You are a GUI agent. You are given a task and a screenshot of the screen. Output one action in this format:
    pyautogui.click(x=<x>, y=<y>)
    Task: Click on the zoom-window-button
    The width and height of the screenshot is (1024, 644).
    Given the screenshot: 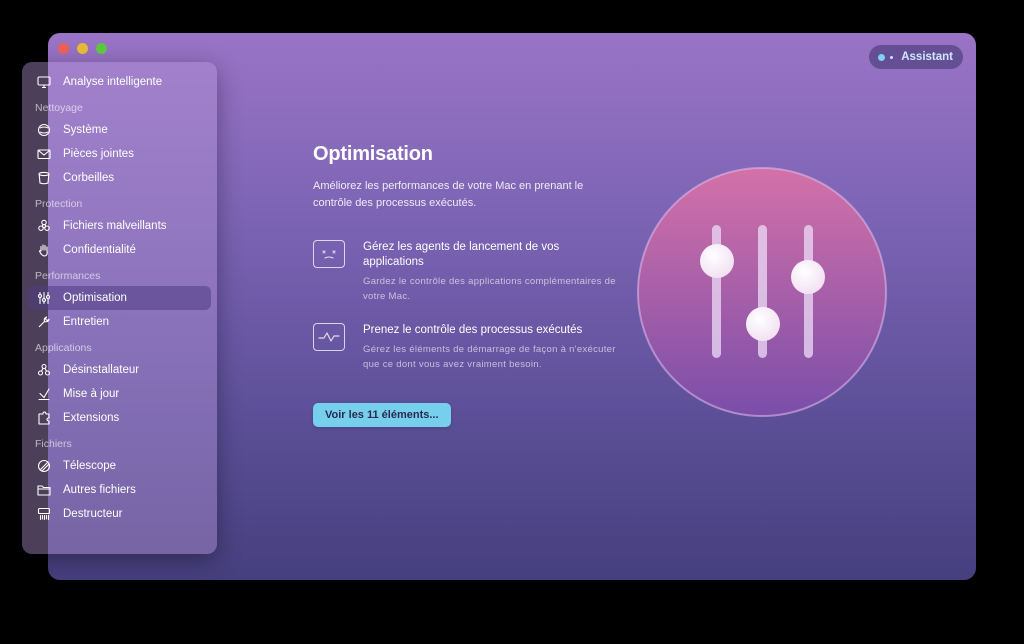 What is the action you would take?
    pyautogui.click(x=101, y=48)
    